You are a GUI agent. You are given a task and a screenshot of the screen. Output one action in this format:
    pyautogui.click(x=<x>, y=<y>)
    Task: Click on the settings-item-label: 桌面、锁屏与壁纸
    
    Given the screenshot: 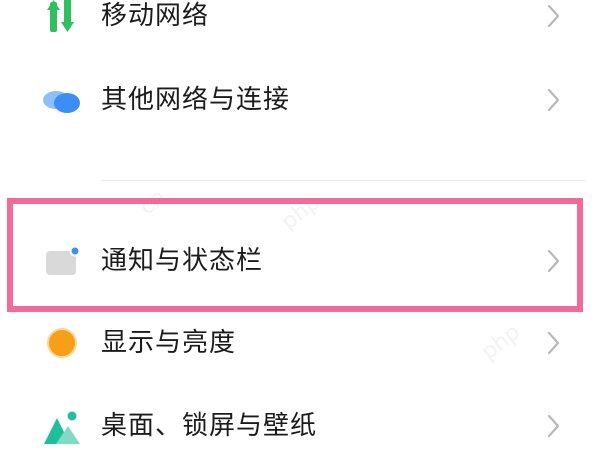 What is the action you would take?
    pyautogui.click(x=209, y=426)
    